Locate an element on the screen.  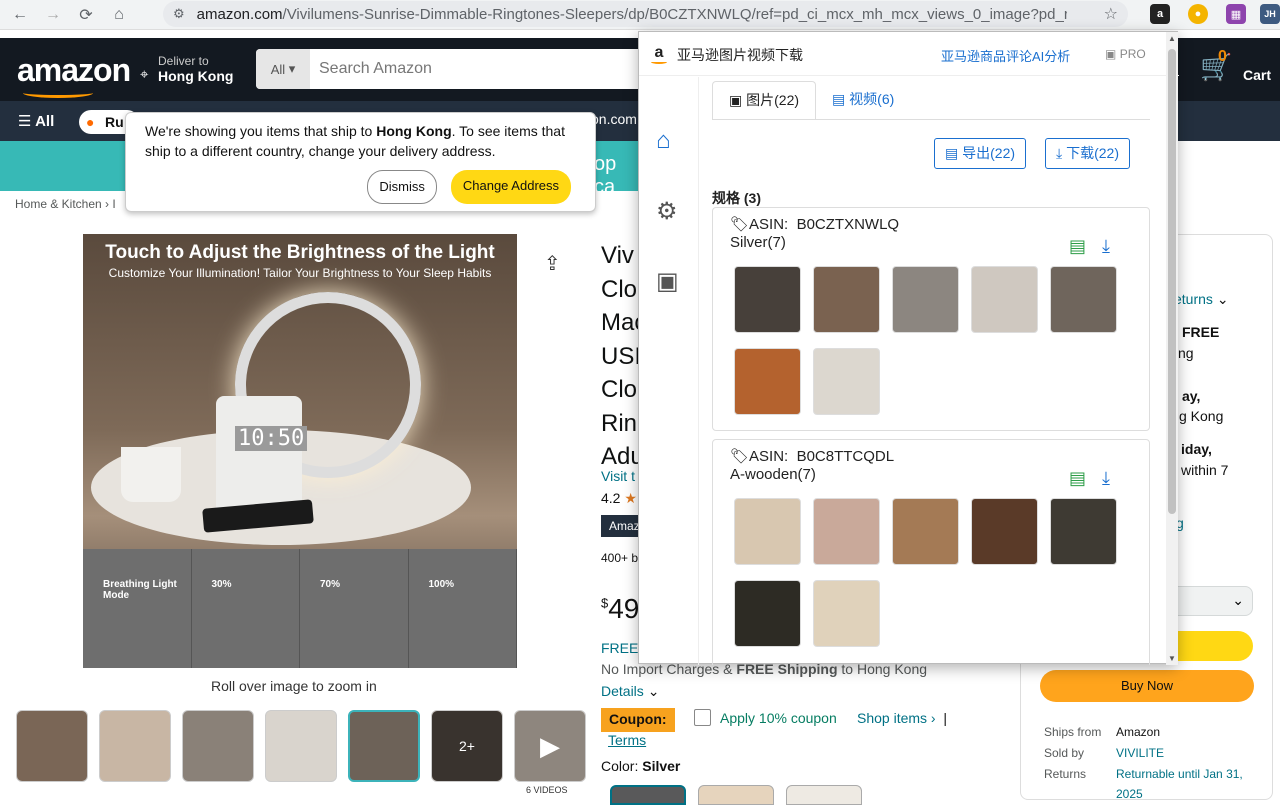
cart-icon: 🛒 is located at coordinates (1216, 67).